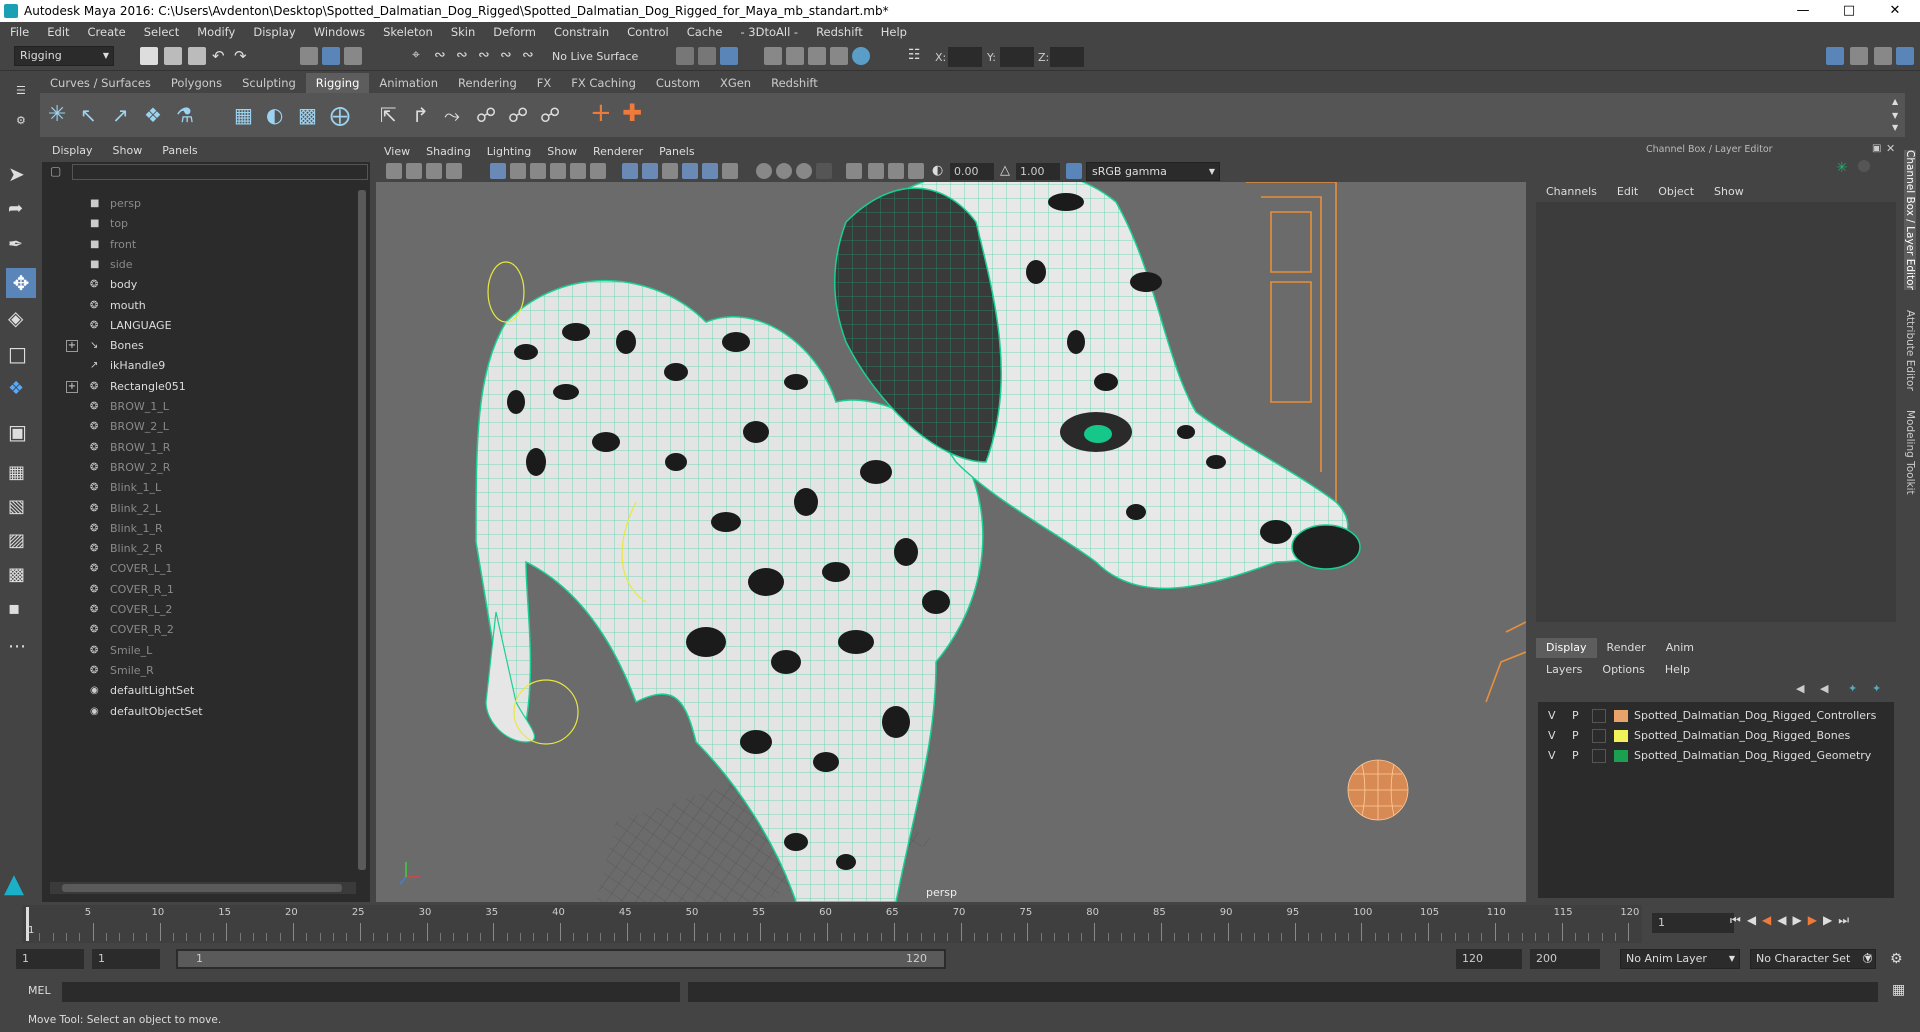 The width and height of the screenshot is (1920, 1032). Describe the element at coordinates (60, 115) in the screenshot. I see `joint-tool-icon: ✳` at that location.